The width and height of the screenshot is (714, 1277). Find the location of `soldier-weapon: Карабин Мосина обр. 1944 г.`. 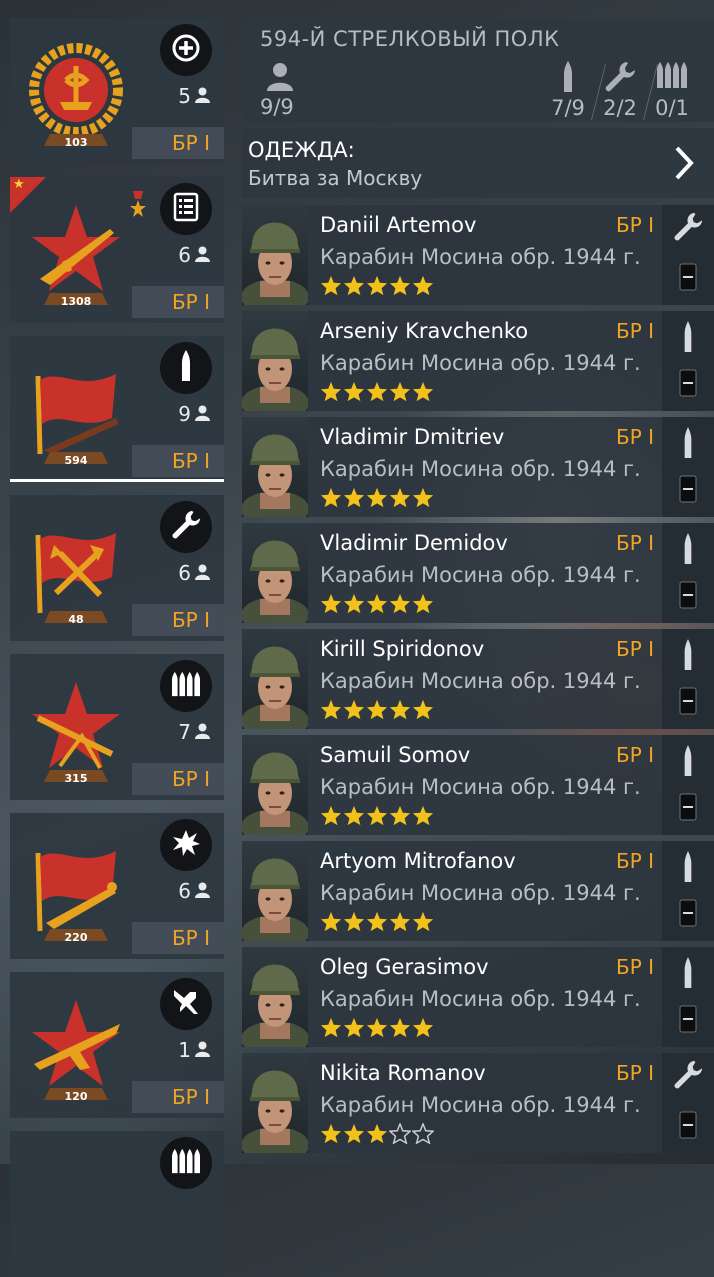

soldier-weapon: Карабин Мосина обр. 1944 г. is located at coordinates (480, 575).